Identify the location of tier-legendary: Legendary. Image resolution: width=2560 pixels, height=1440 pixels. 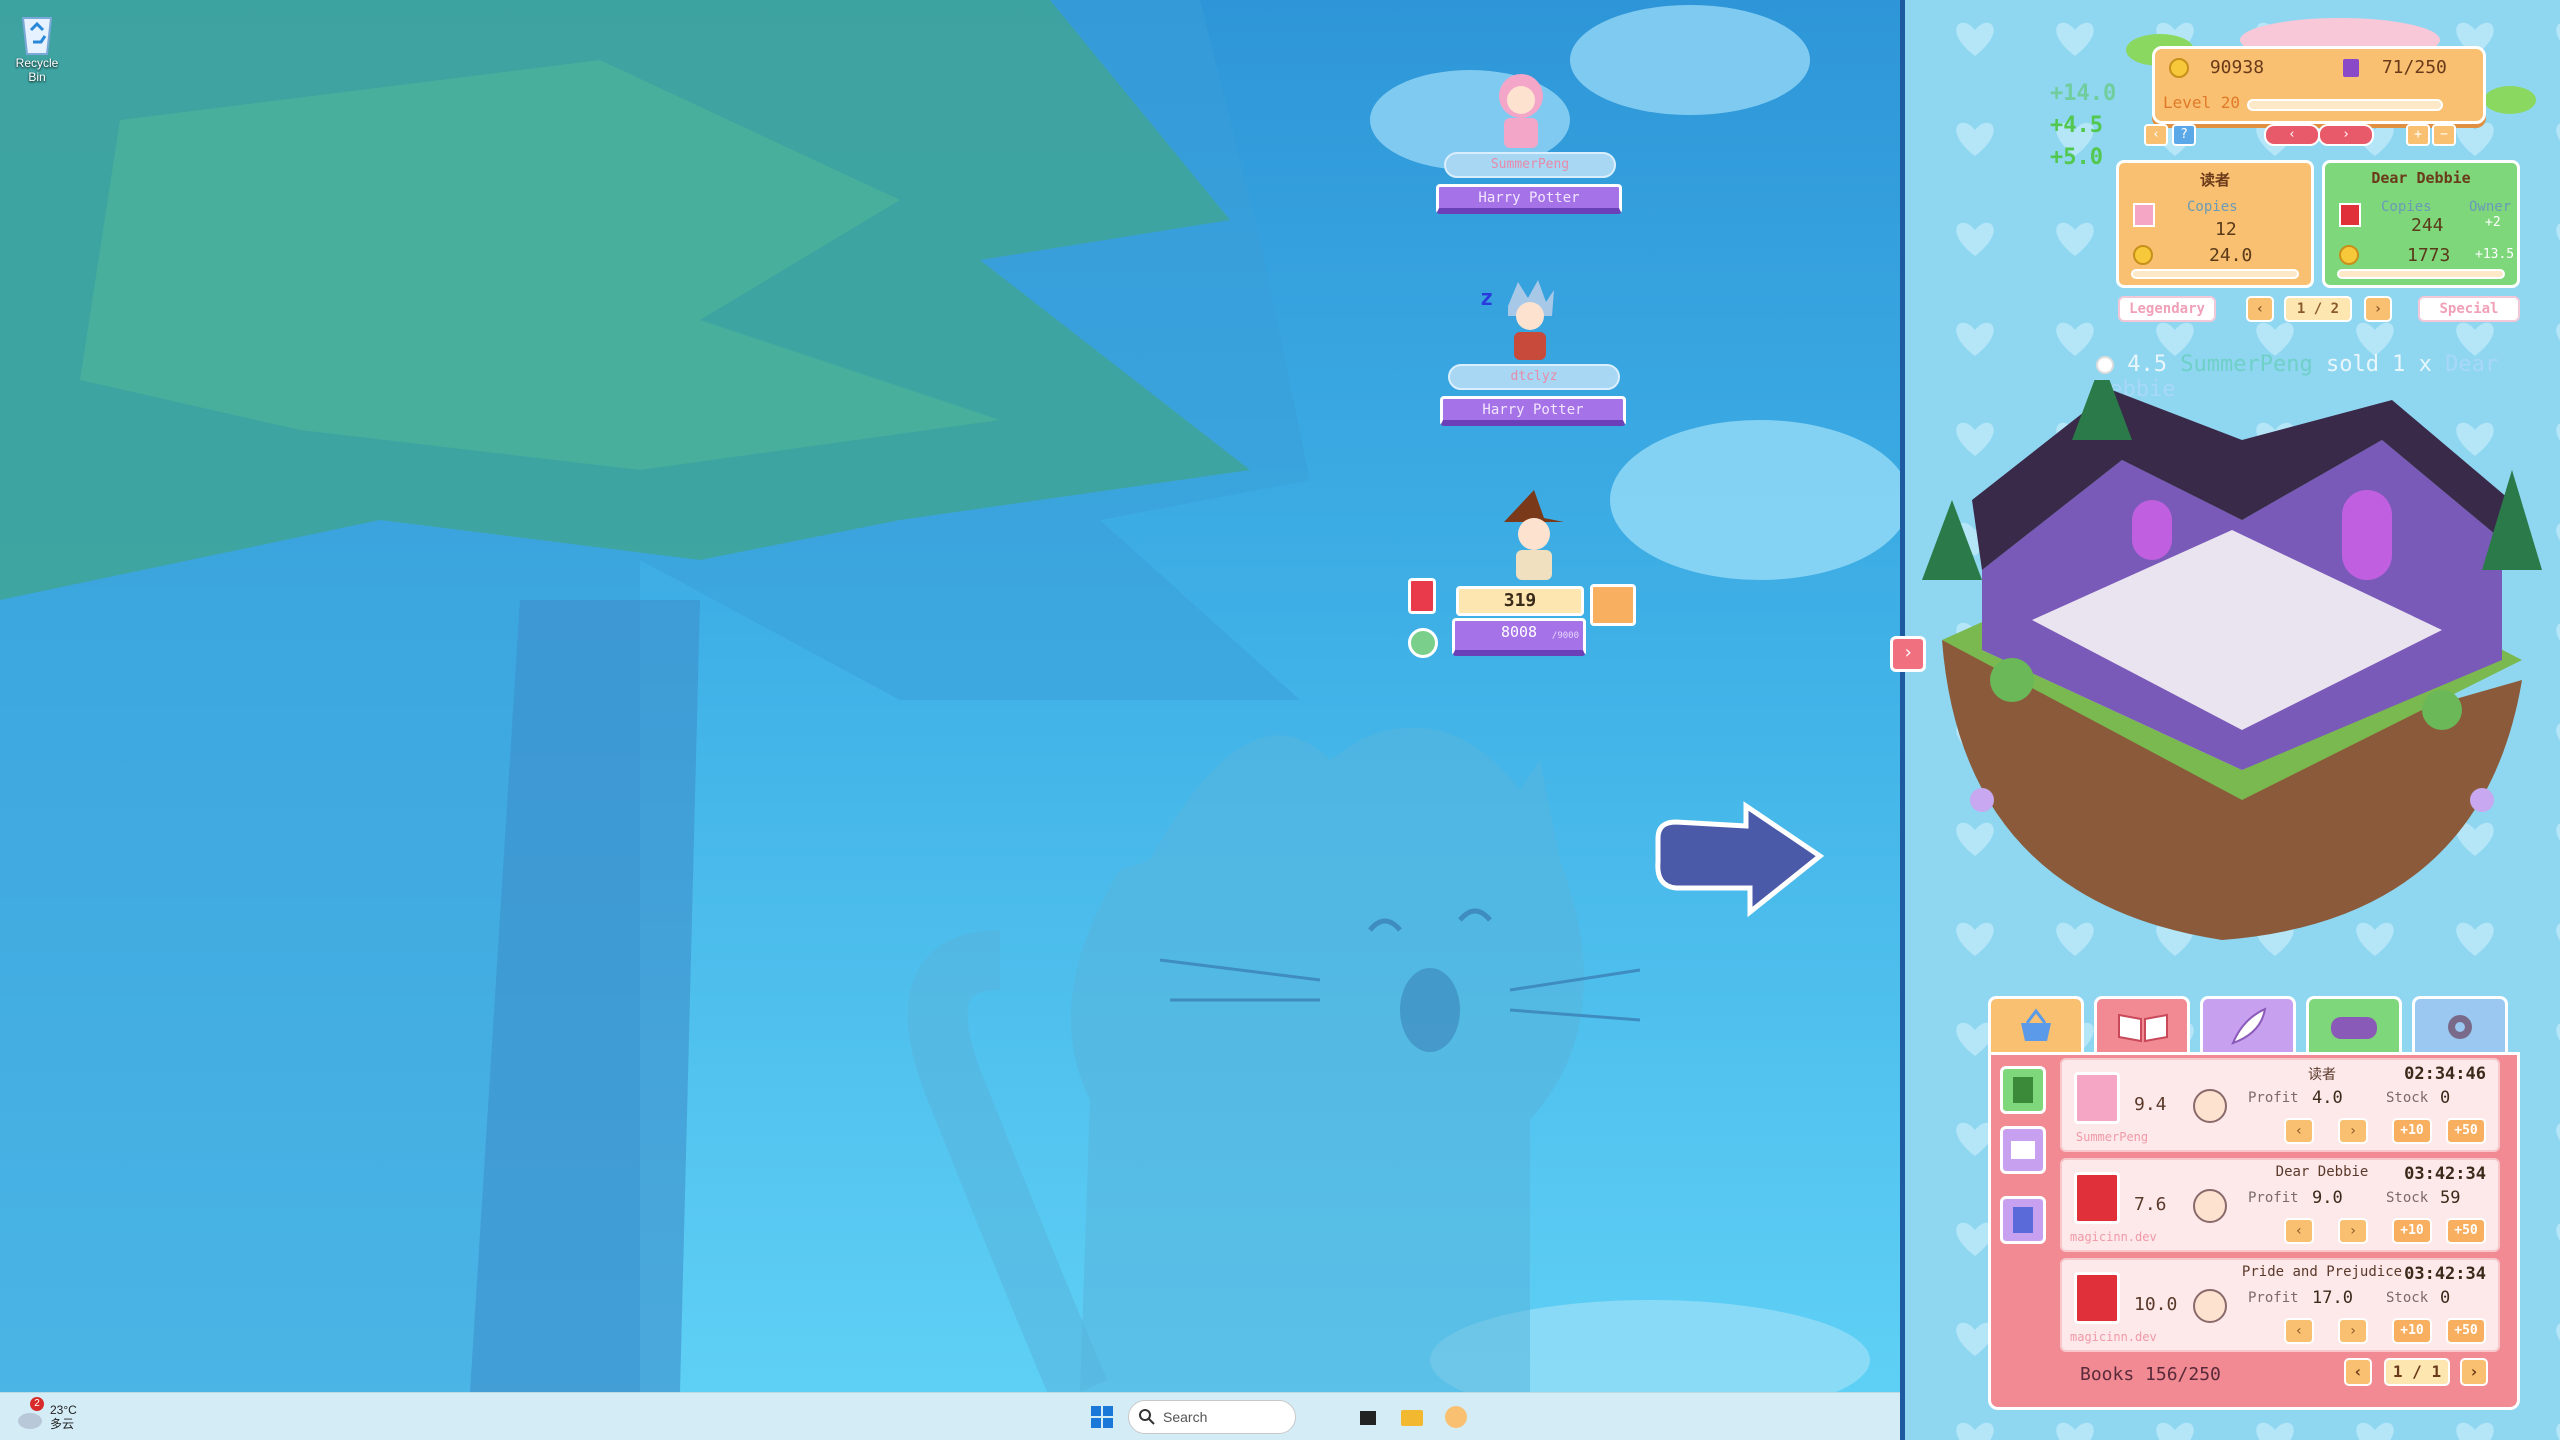
(2167, 309).